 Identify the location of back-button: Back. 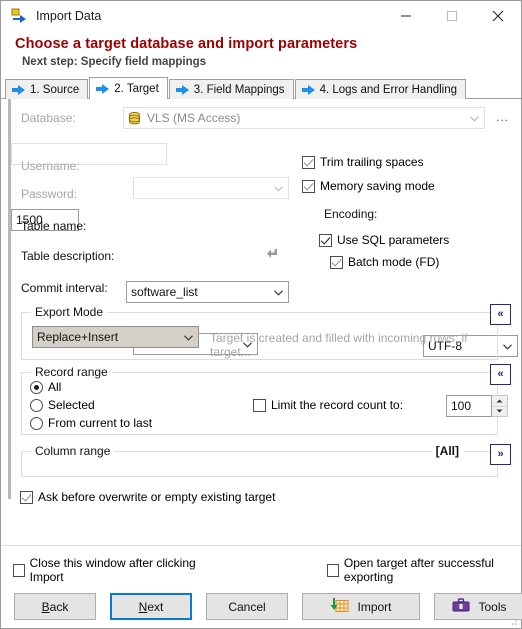
(55, 606).